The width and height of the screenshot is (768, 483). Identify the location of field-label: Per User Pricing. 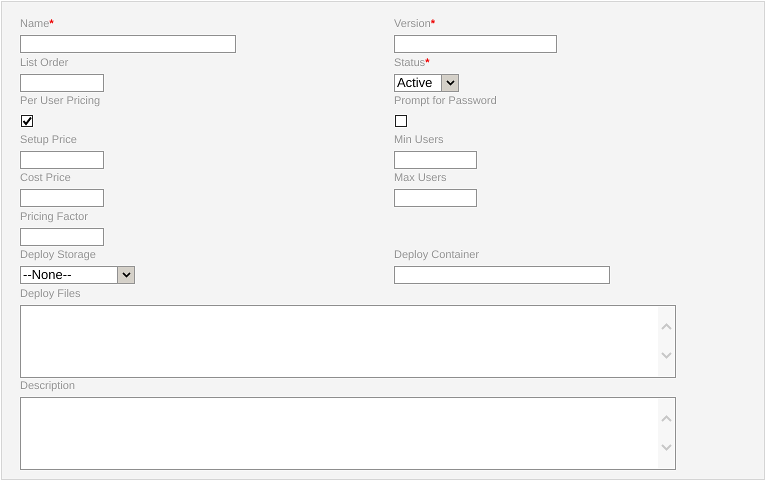
(60, 102).